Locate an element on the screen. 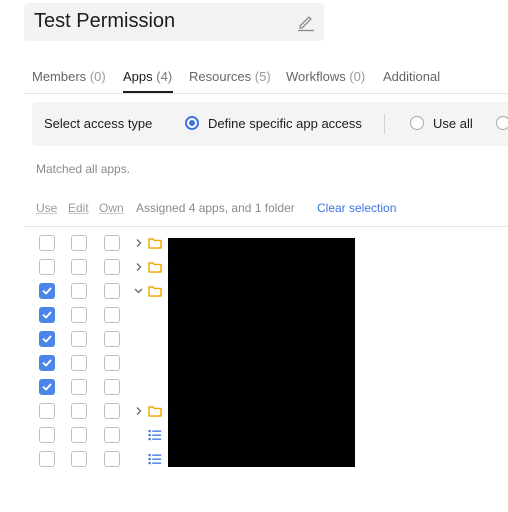 This screenshot has width=508, height=512. column-header-own: Own is located at coordinates (111, 208).